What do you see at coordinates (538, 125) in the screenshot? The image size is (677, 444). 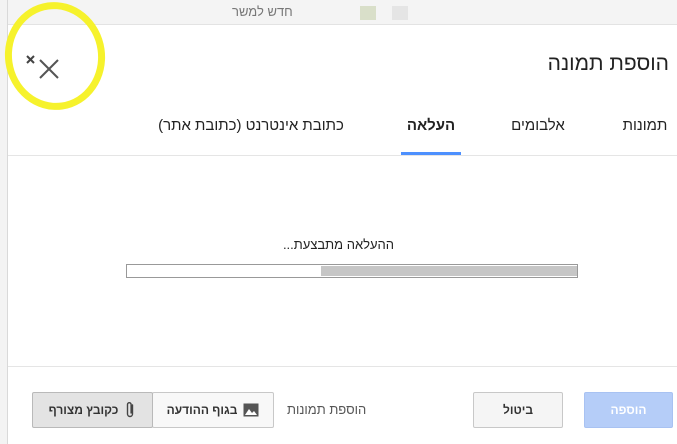 I see `tab-label: אלבומים` at bounding box center [538, 125].